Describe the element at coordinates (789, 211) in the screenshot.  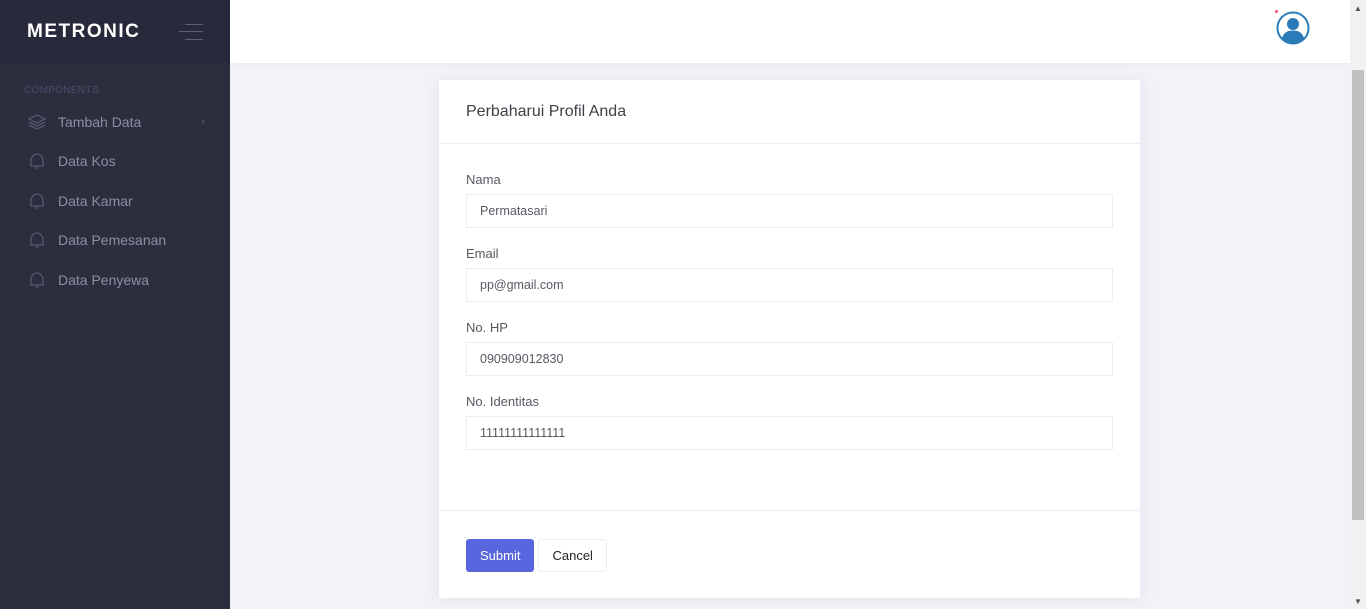
I see `nama-input` at that location.